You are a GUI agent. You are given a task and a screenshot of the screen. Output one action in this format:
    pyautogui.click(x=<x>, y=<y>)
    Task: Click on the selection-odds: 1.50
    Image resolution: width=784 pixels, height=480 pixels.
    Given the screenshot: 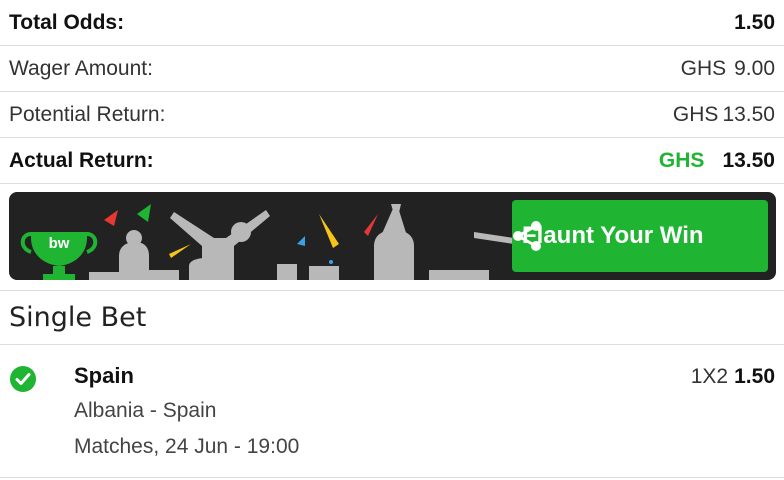 What is the action you would take?
    pyautogui.click(x=754, y=376)
    